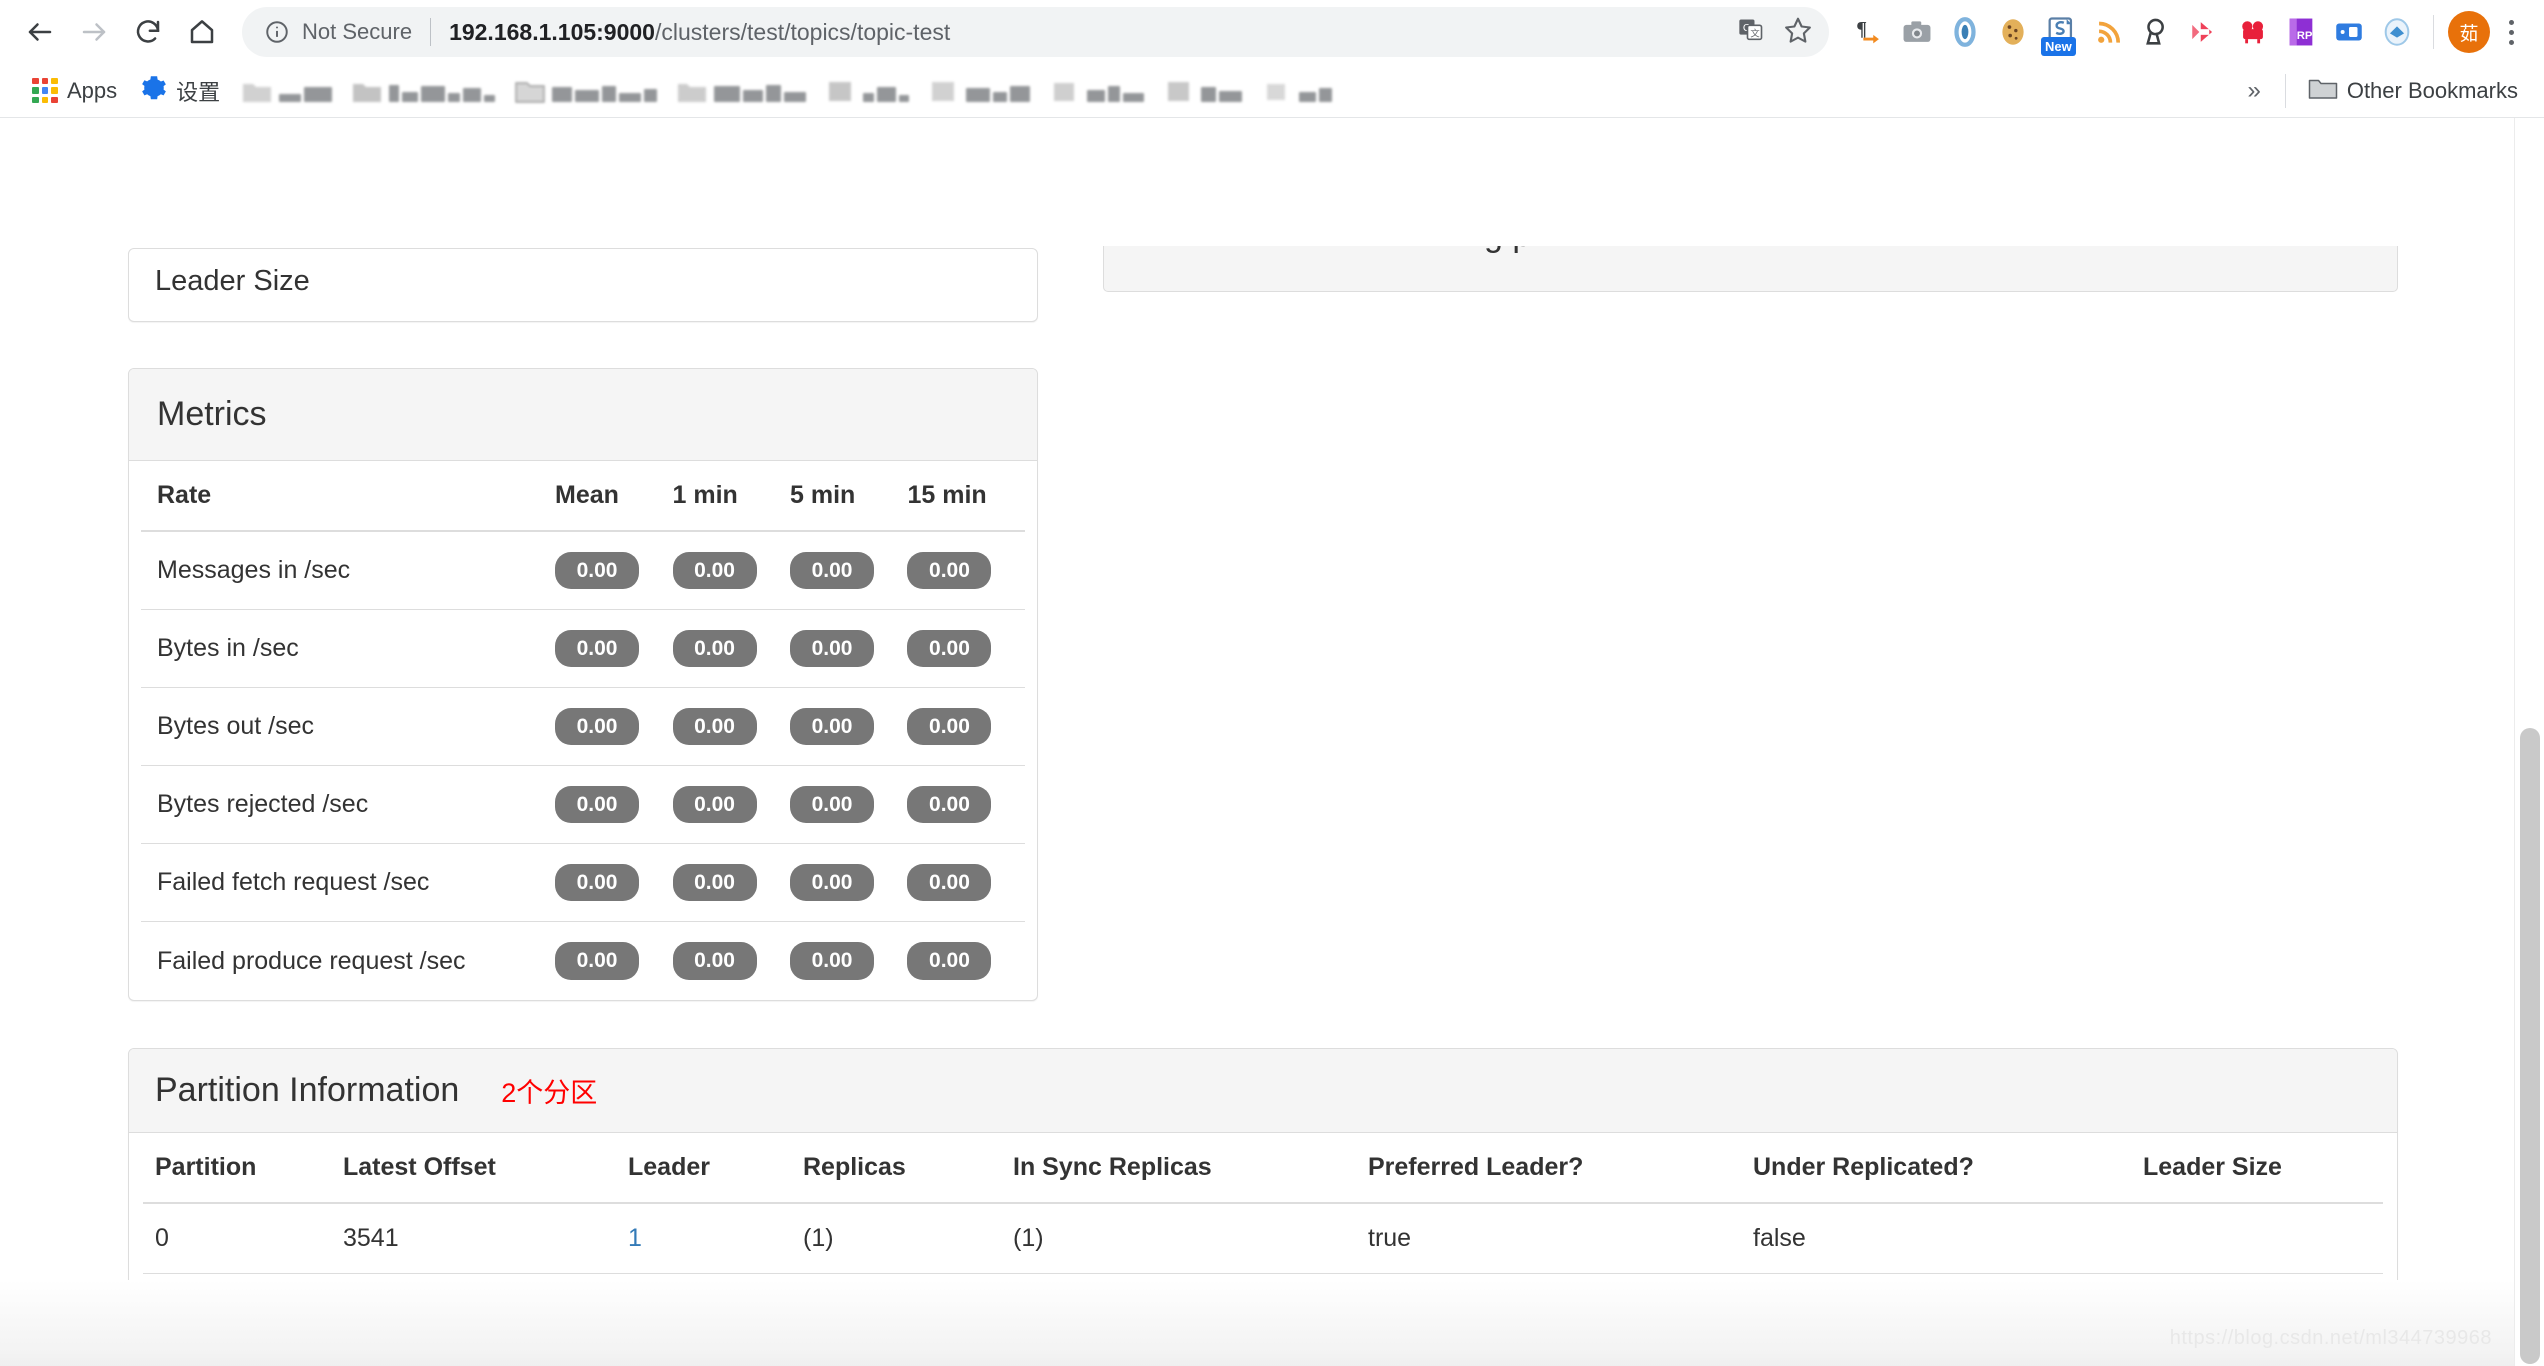  What do you see at coordinates (180, 91) in the screenshot?
I see `bookmark-settings: 设置` at bounding box center [180, 91].